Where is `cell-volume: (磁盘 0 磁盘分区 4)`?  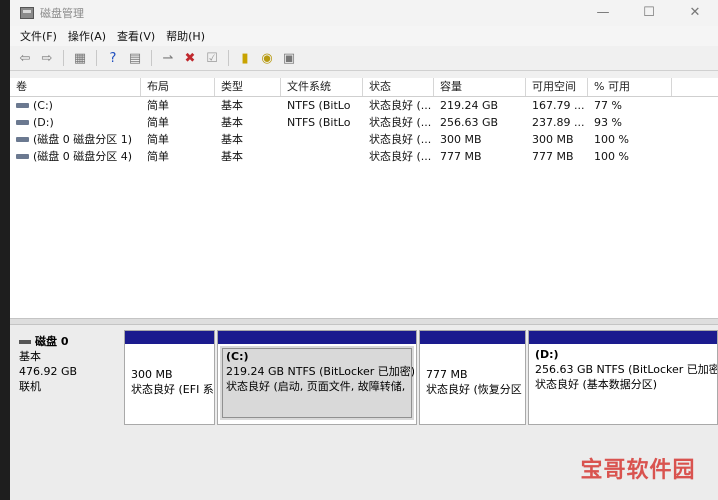 cell-volume: (磁盘 0 磁盘分区 4) is located at coordinates (75, 156).